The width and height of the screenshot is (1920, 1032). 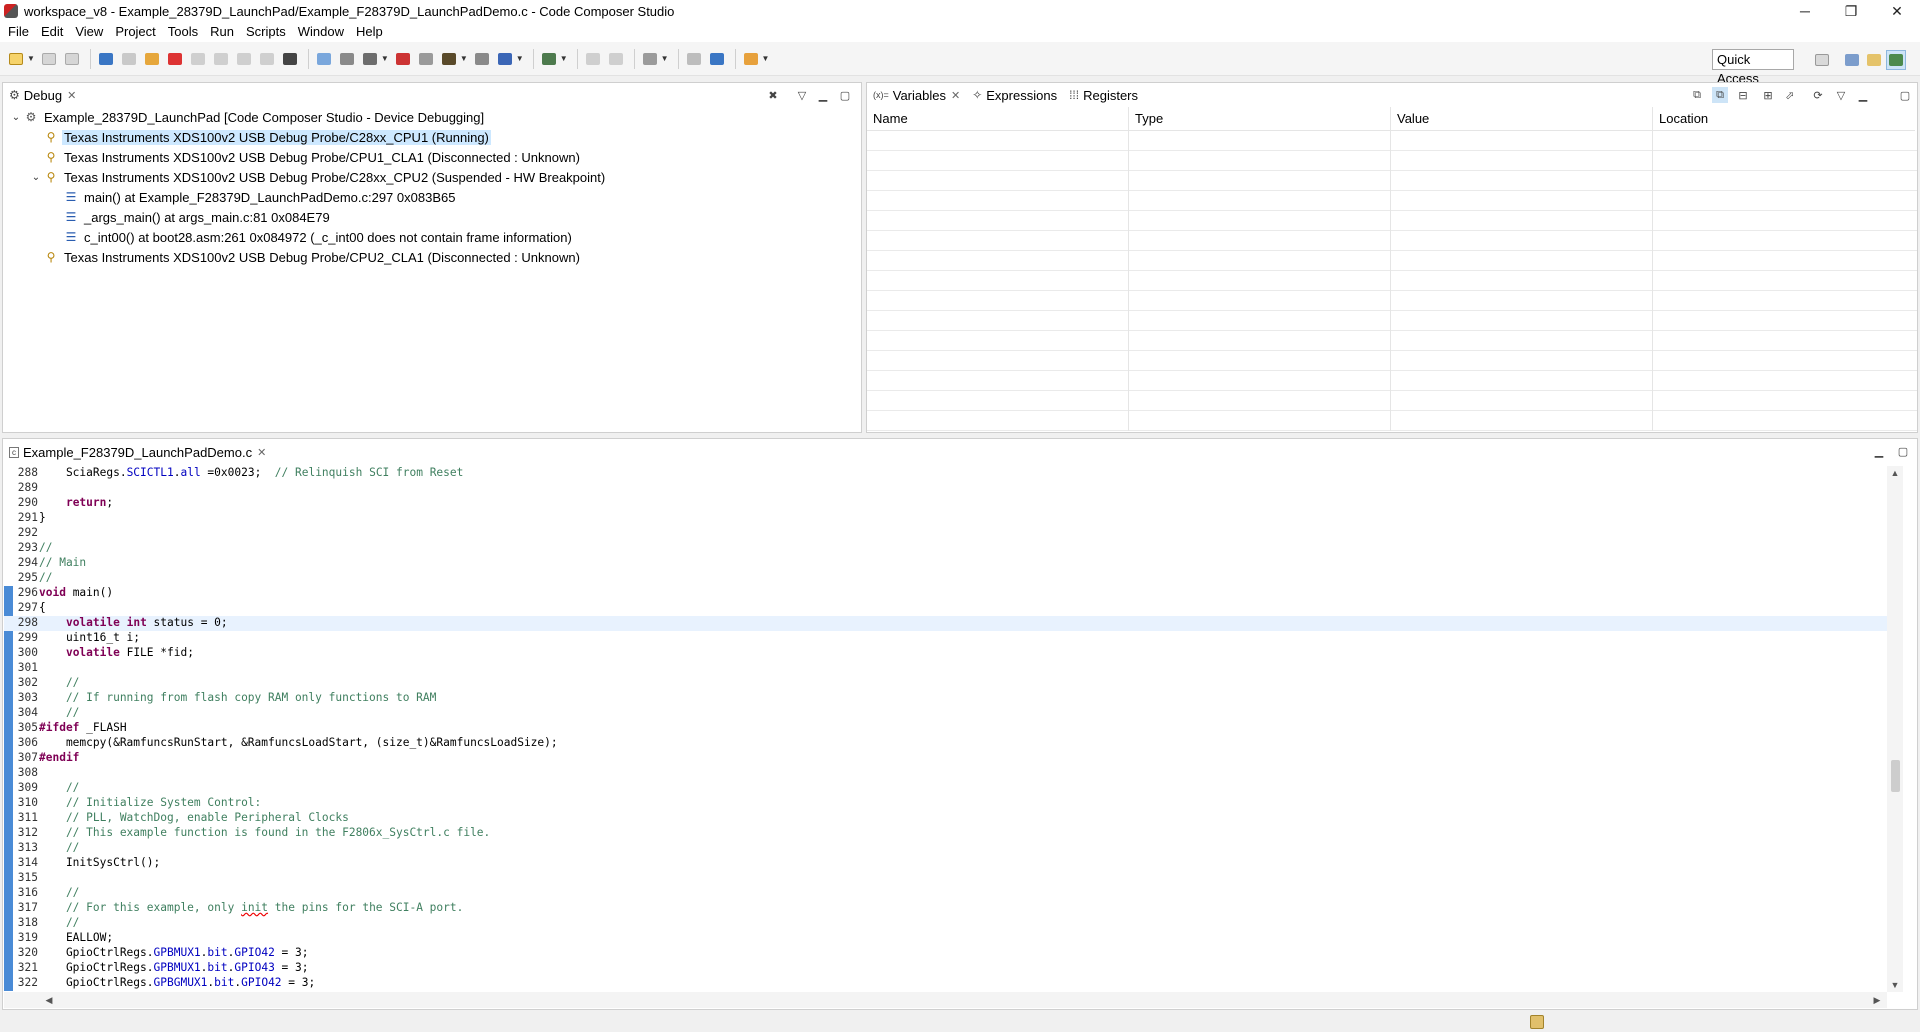 I want to click on refresh-icon: ⟳, so click(x=1818, y=95).